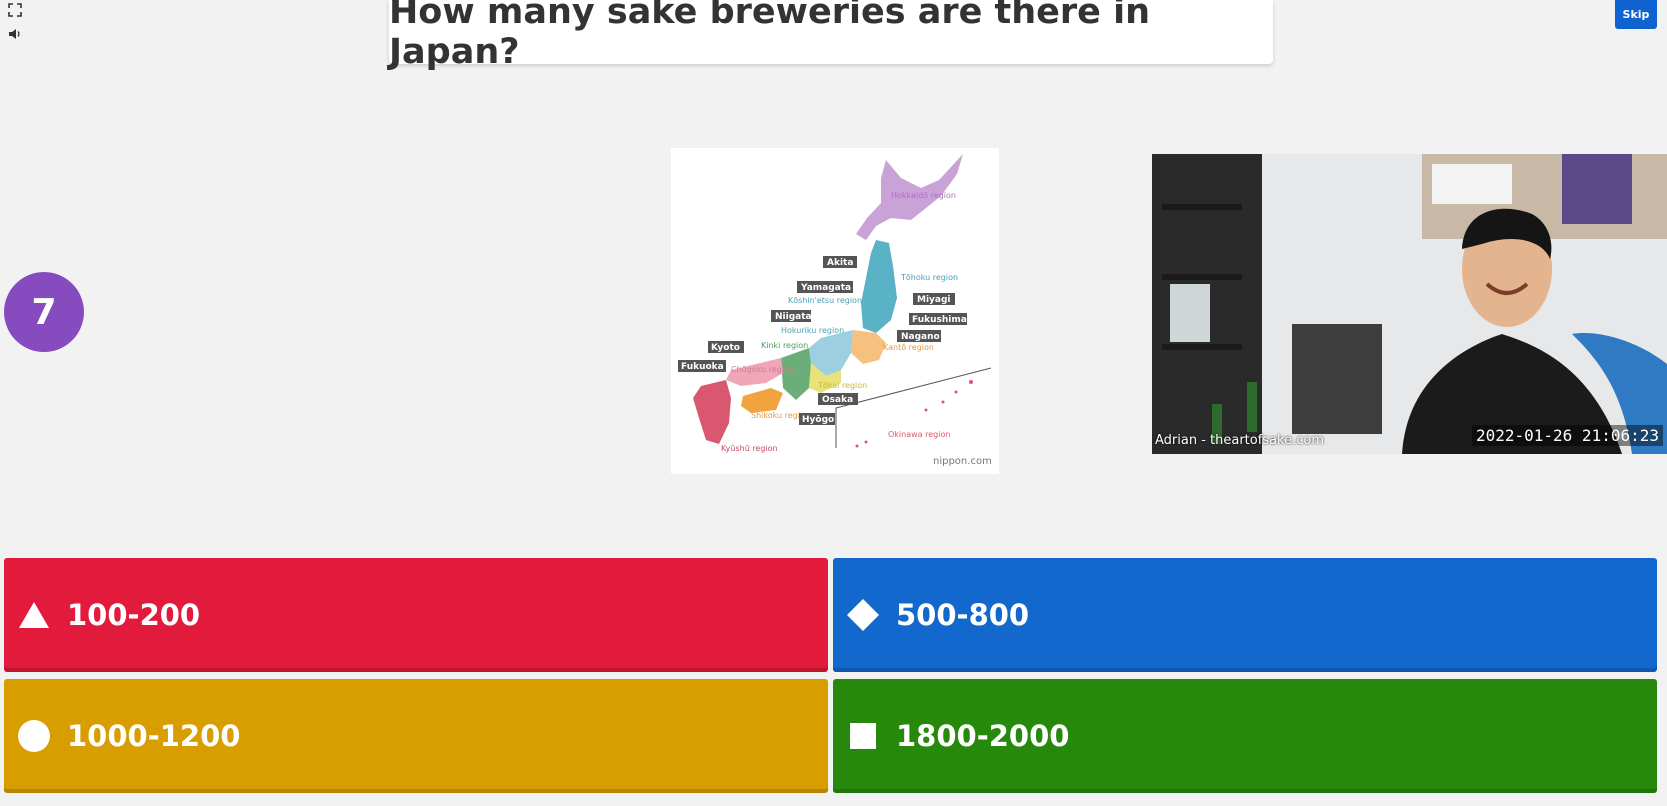 This screenshot has width=1667, height=806. I want to click on tag-hyogo: Hyōgo, so click(818, 420).